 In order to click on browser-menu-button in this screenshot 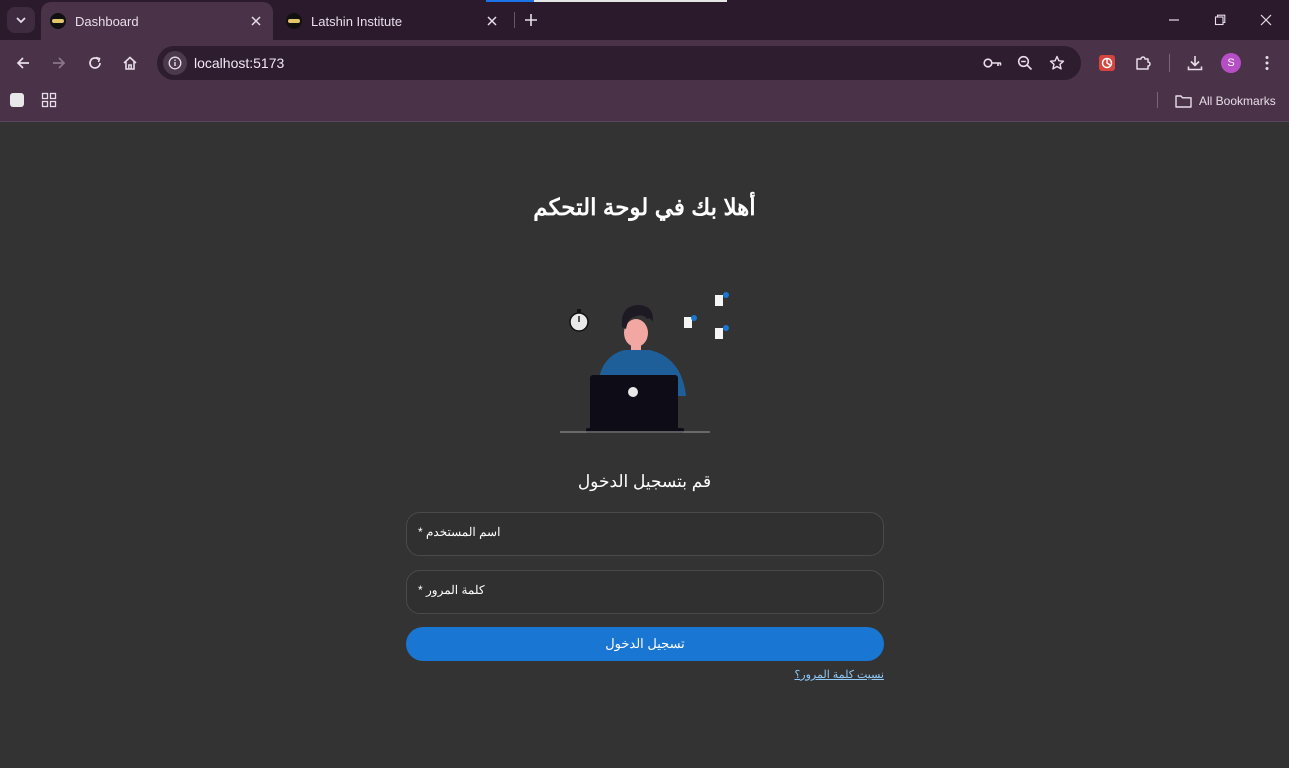, I will do `click(1267, 63)`.